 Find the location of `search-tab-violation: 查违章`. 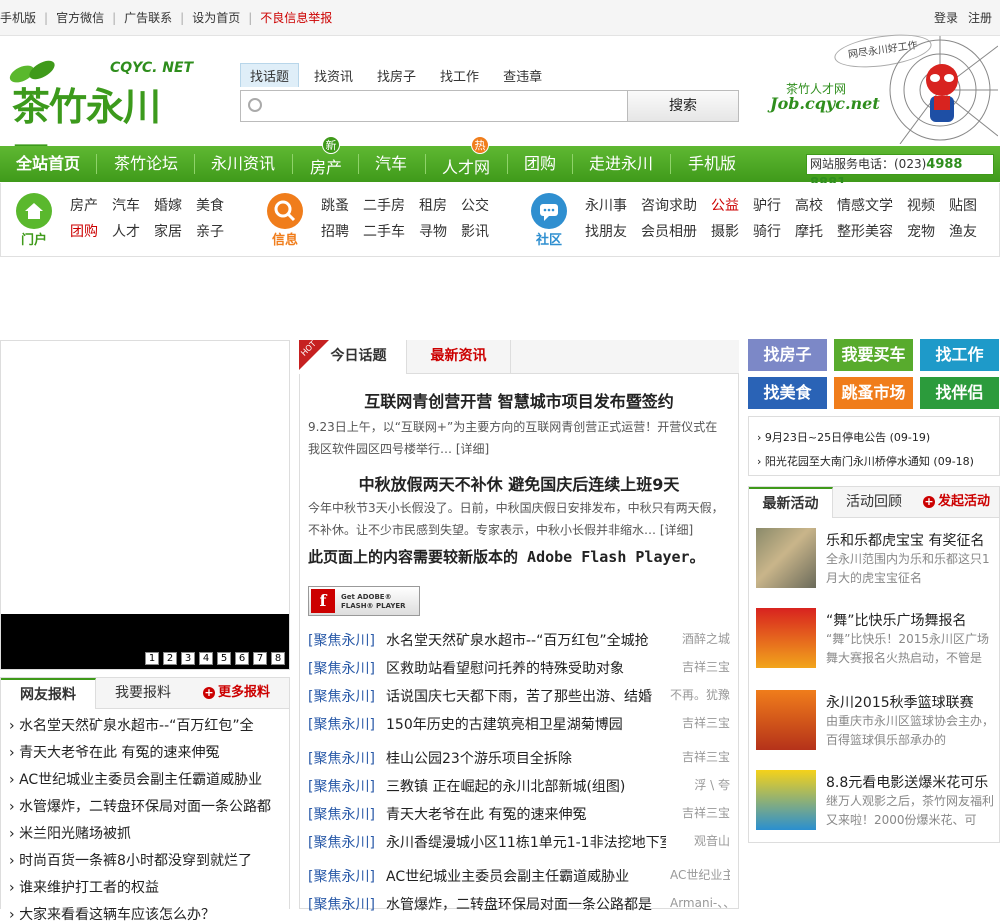

search-tab-violation: 查违章 is located at coordinates (522, 75).